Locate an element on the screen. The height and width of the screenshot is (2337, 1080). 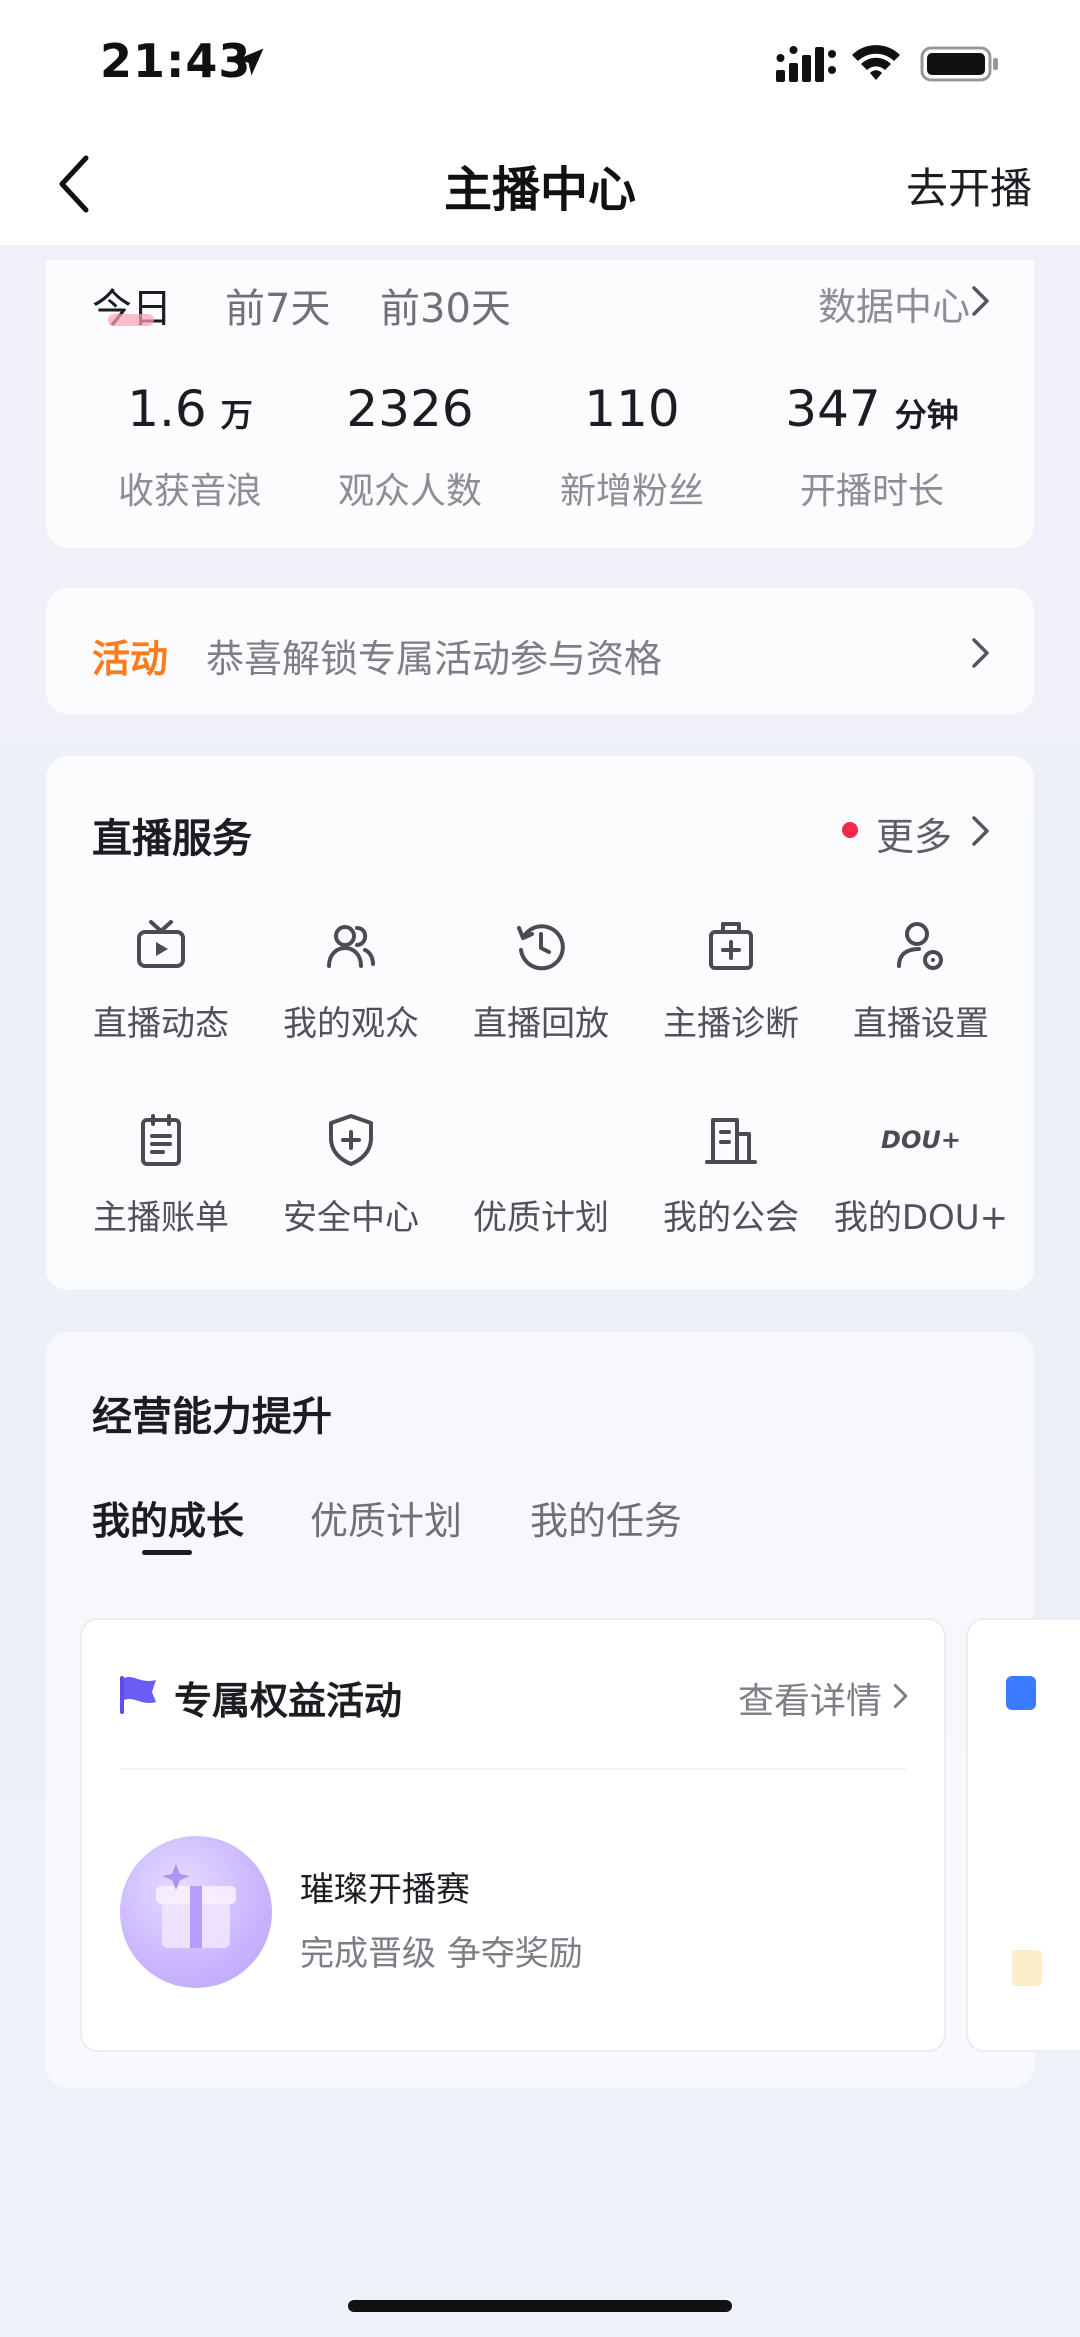
data-center-link: 数据中心 is located at coordinates (894, 303).